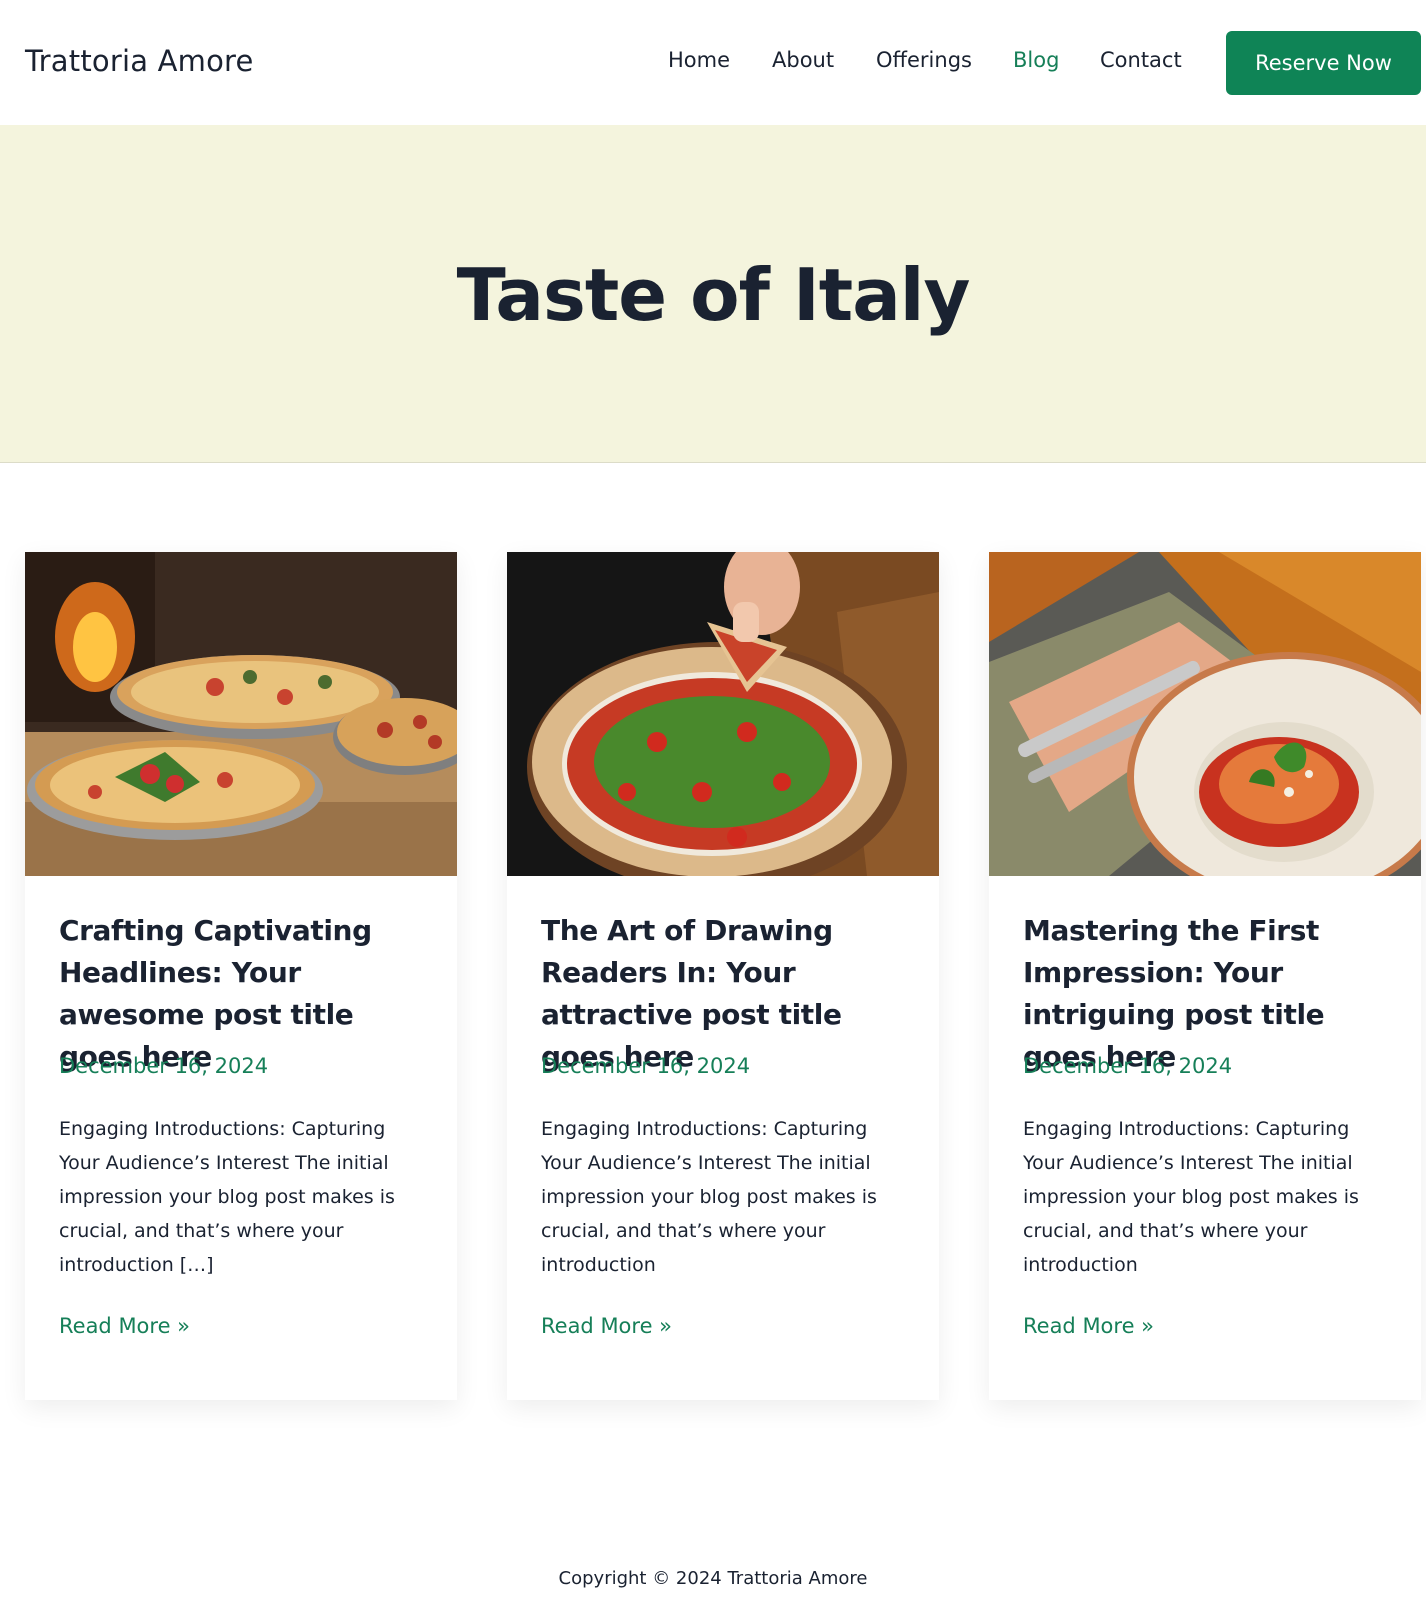 This screenshot has height=1619, width=1426. What do you see at coordinates (699, 60) in the screenshot?
I see `nav-home: Home` at bounding box center [699, 60].